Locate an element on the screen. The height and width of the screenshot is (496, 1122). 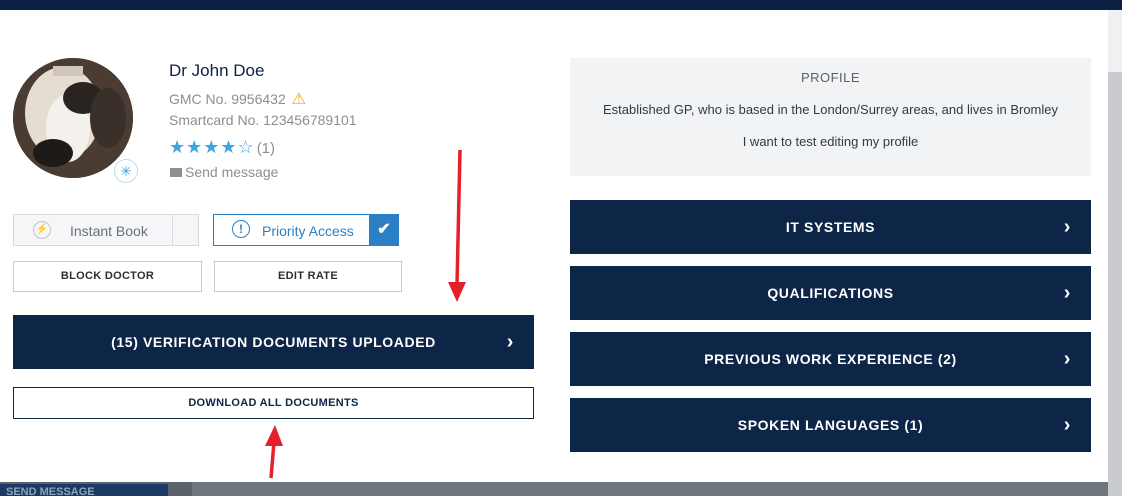
down-arrow-annotation is located at coordinates (457, 225).